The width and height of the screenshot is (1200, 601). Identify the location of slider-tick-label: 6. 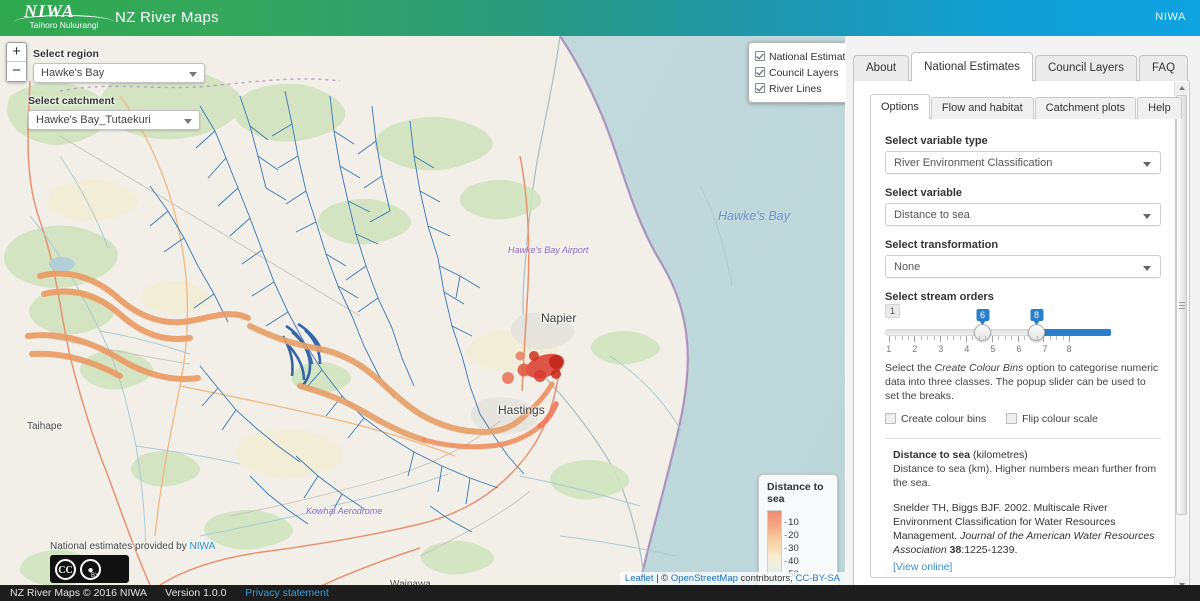
(1019, 349).